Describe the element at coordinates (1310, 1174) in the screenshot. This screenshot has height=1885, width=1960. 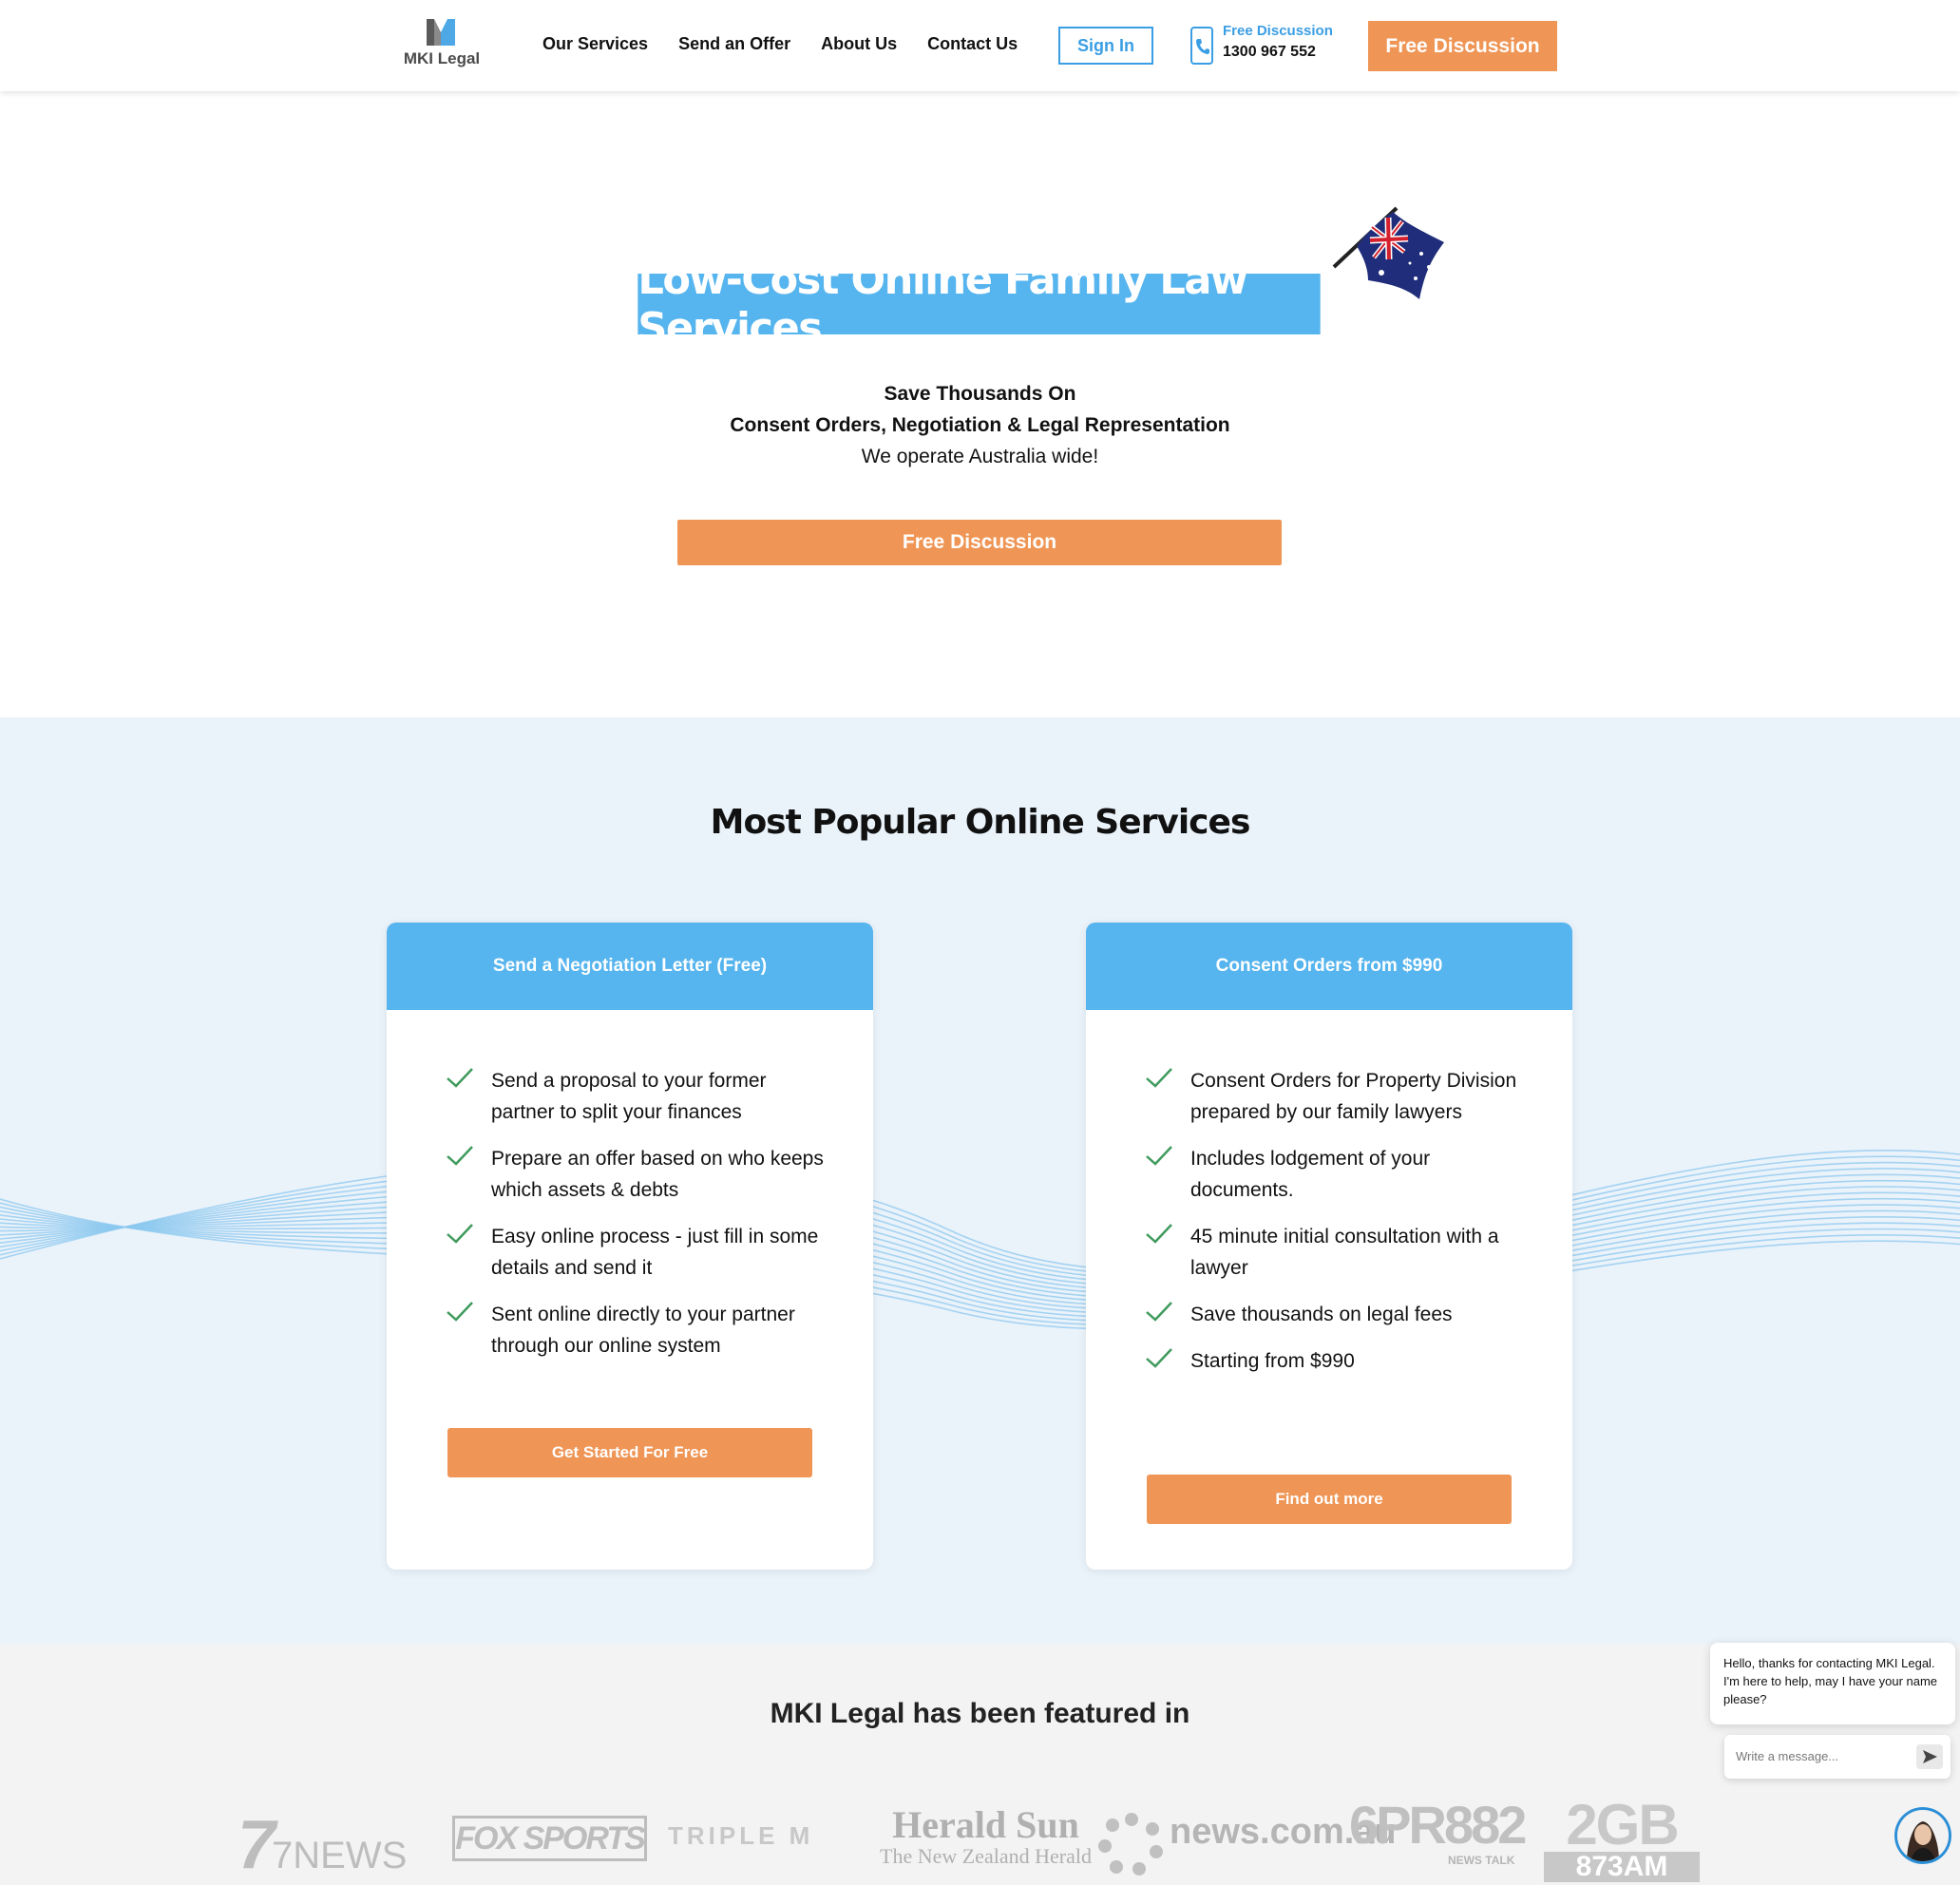
I see `list-item-text: Includes lodgement of your documents.` at that location.